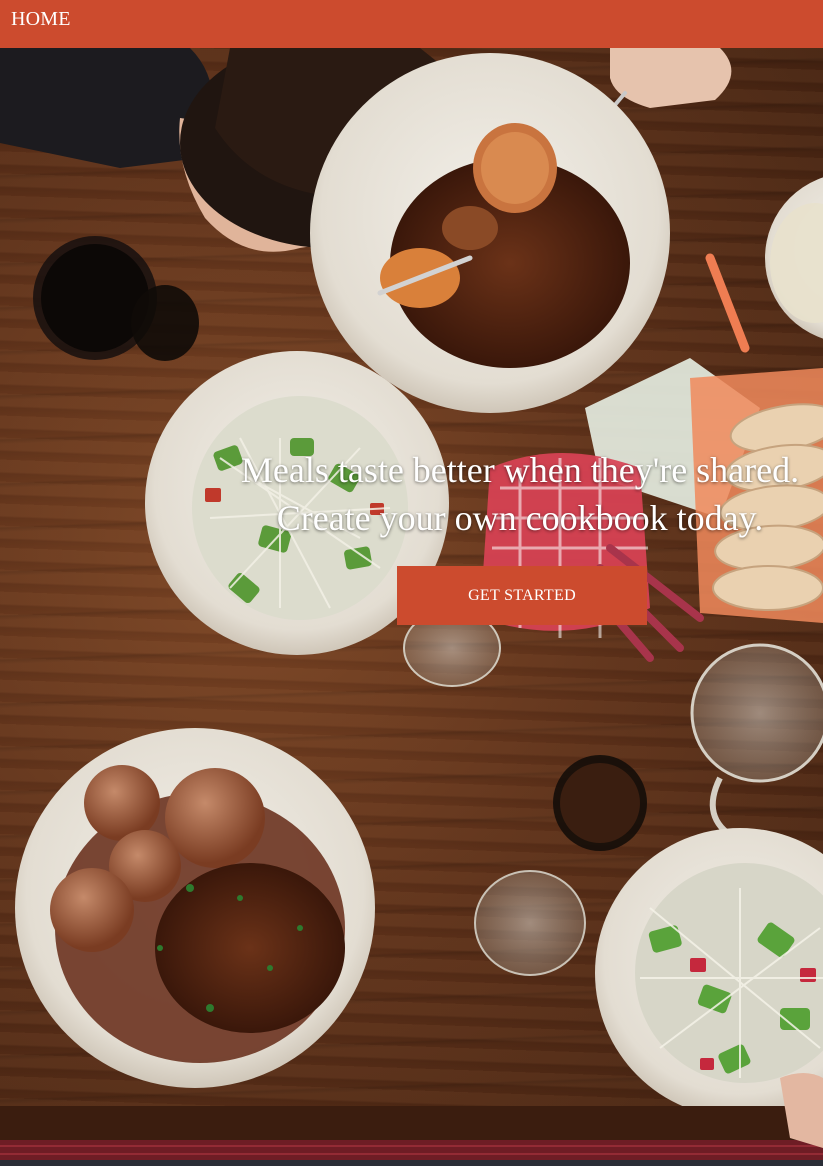 This screenshot has width=823, height=1166. What do you see at coordinates (522, 595) in the screenshot?
I see `get-started-button: GET STARTED` at bounding box center [522, 595].